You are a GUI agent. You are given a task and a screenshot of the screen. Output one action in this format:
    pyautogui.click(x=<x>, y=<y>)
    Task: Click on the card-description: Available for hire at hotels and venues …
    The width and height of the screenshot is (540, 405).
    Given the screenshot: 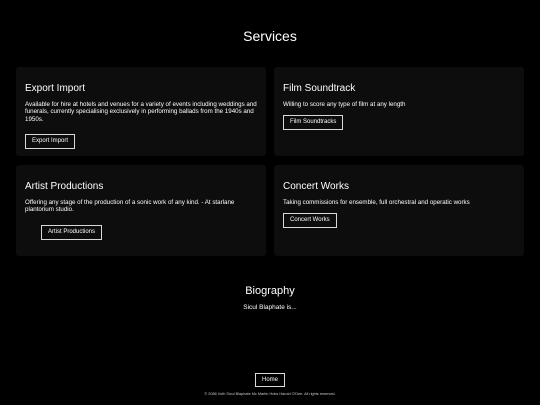 What is the action you would take?
    pyautogui.click(x=141, y=112)
    